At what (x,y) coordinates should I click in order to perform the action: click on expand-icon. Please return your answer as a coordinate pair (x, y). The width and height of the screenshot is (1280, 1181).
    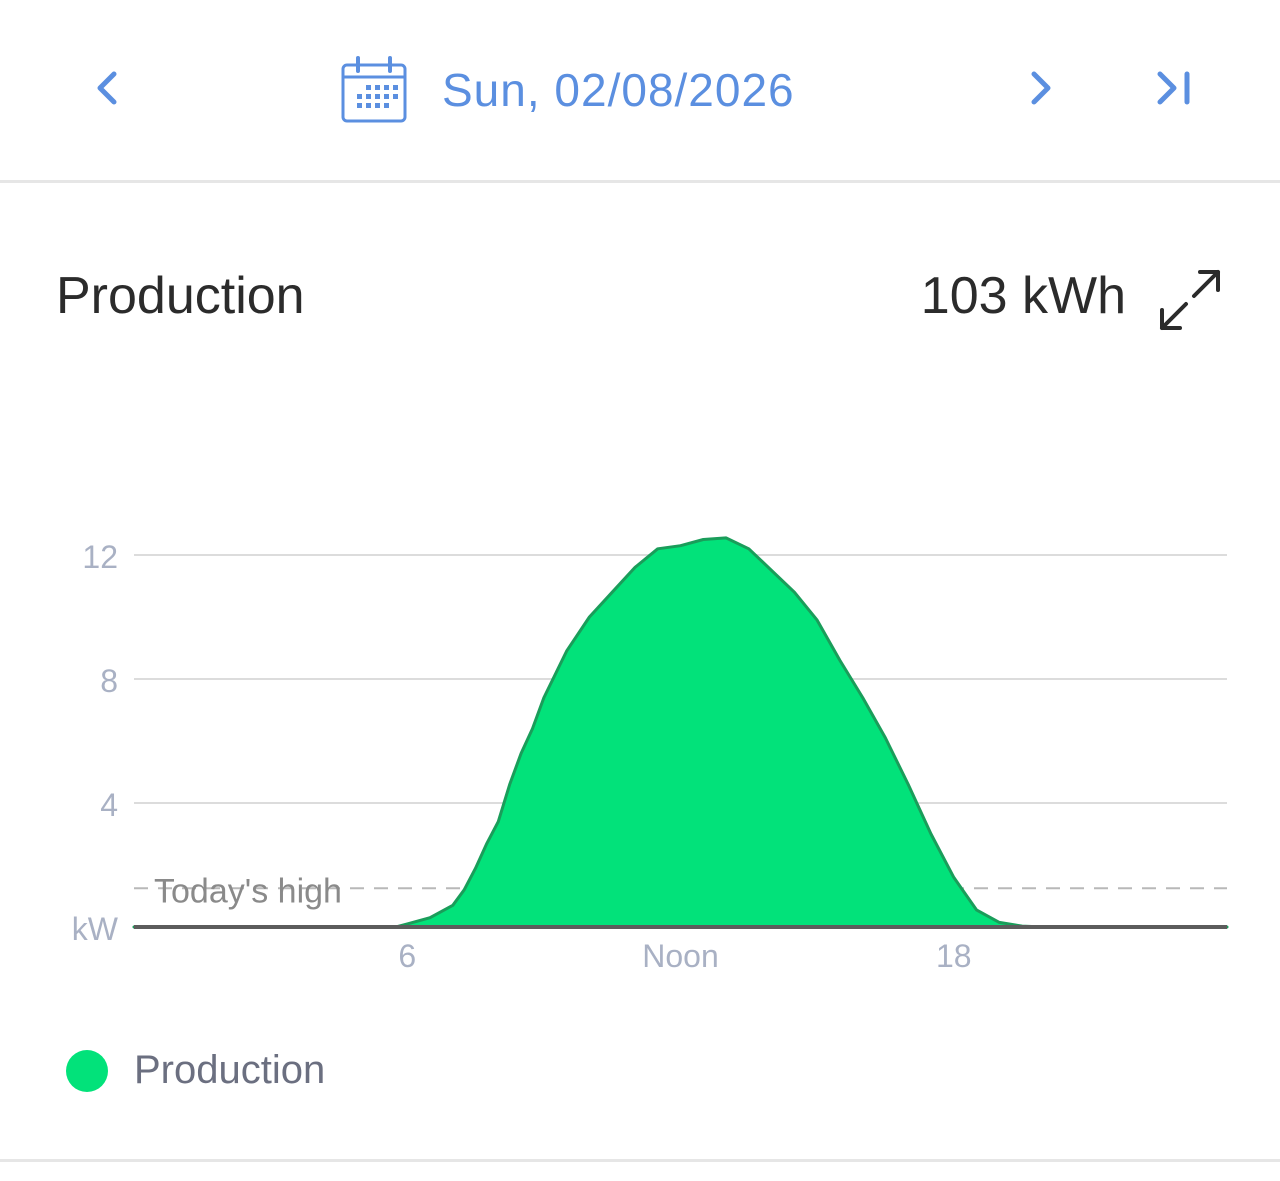
    Looking at the image, I should click on (1190, 300).